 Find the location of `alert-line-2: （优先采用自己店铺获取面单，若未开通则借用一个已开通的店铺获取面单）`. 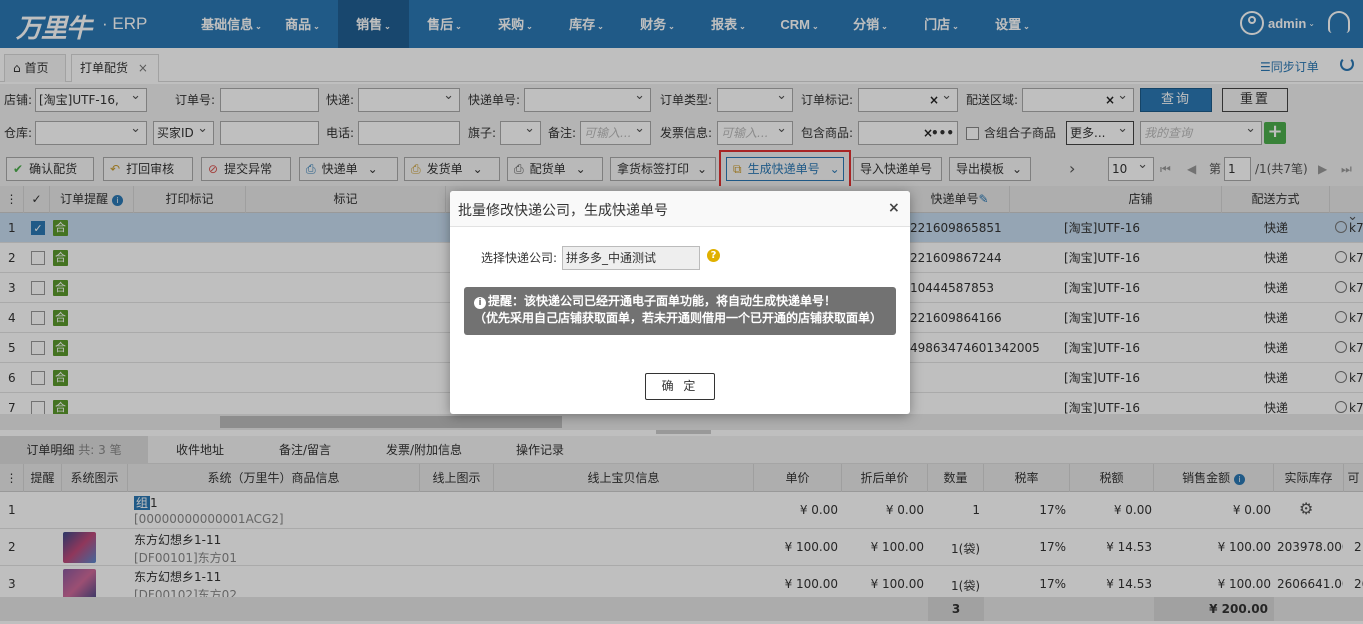

alert-line-2: （优先采用自己店铺获取面单，若未开通则借用一个已开通的店铺获取面单） is located at coordinates (678, 318).